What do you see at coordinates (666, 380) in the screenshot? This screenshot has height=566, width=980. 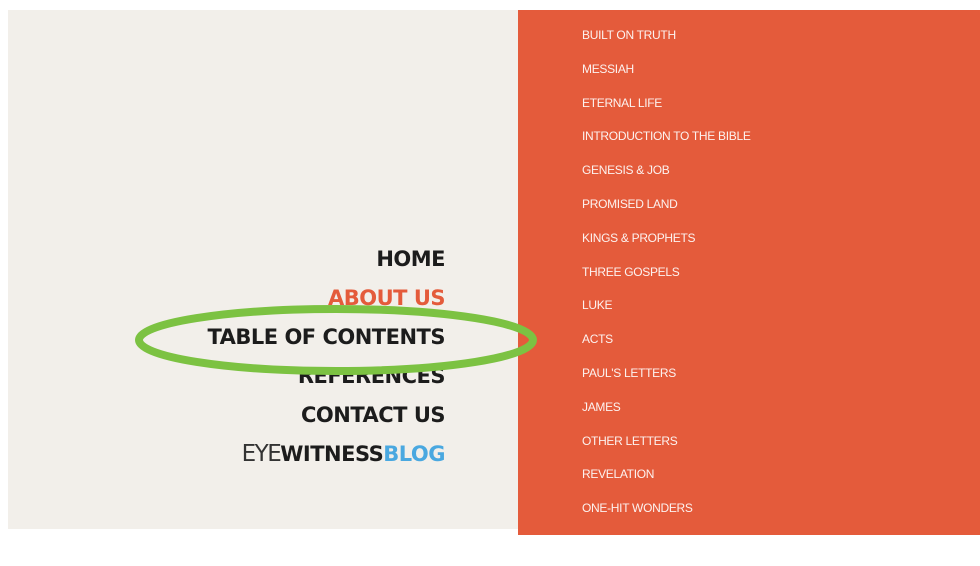 I see `toc-item: PAUL'S LETTERS` at bounding box center [666, 380].